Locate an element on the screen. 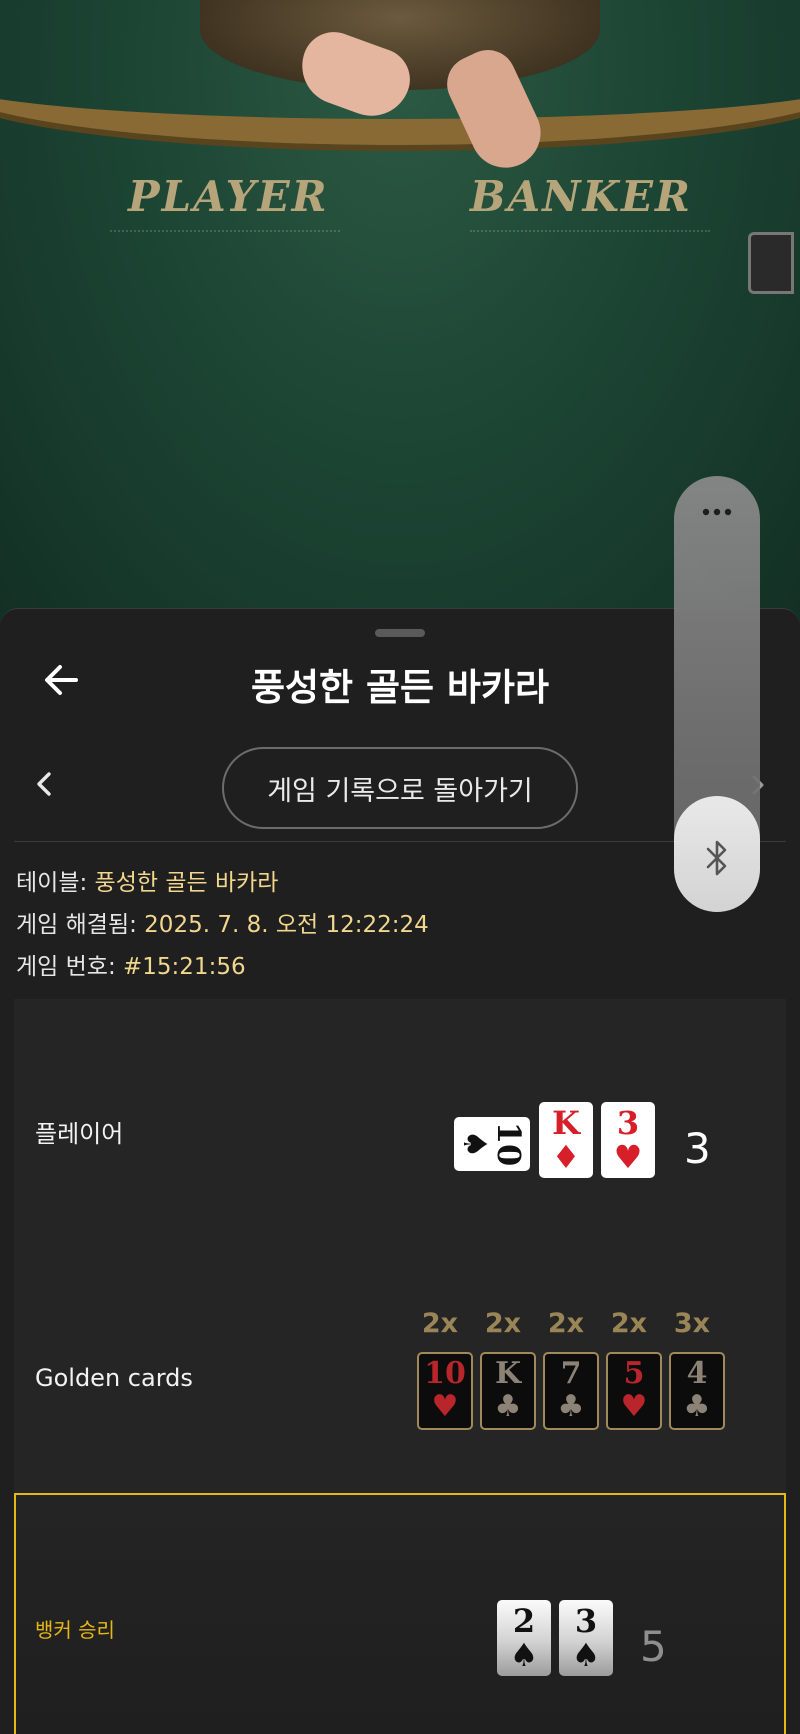 The width and height of the screenshot is (800, 1734). player-card-1-suit: ♠ is located at coordinates (475, 1144).